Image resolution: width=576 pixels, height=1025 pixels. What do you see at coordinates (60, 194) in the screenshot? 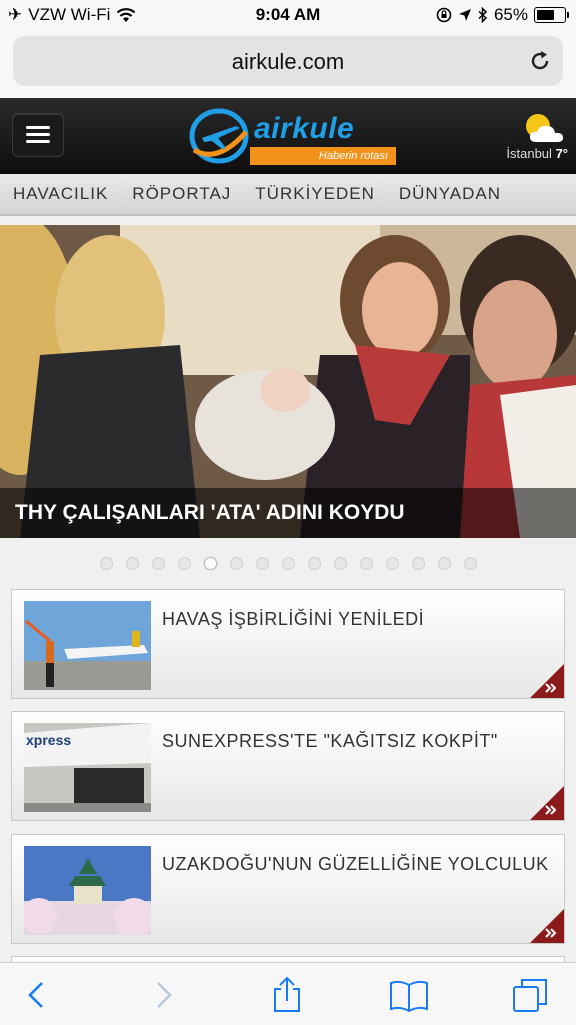
I see `nav-item-havacilik: HAVACILIK` at bounding box center [60, 194].